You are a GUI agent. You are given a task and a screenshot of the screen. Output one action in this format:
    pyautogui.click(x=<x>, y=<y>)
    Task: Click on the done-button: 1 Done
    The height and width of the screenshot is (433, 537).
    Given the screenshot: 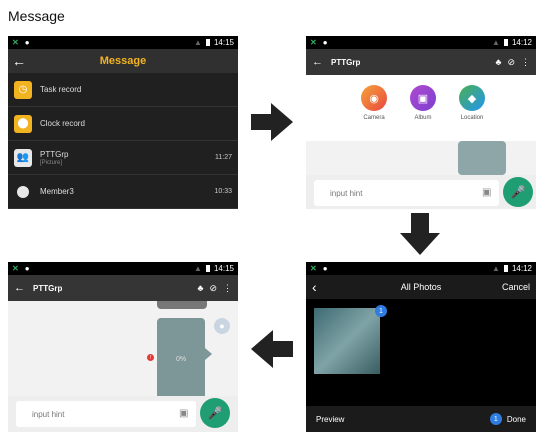 What is the action you would take?
    pyautogui.click(x=507, y=419)
    